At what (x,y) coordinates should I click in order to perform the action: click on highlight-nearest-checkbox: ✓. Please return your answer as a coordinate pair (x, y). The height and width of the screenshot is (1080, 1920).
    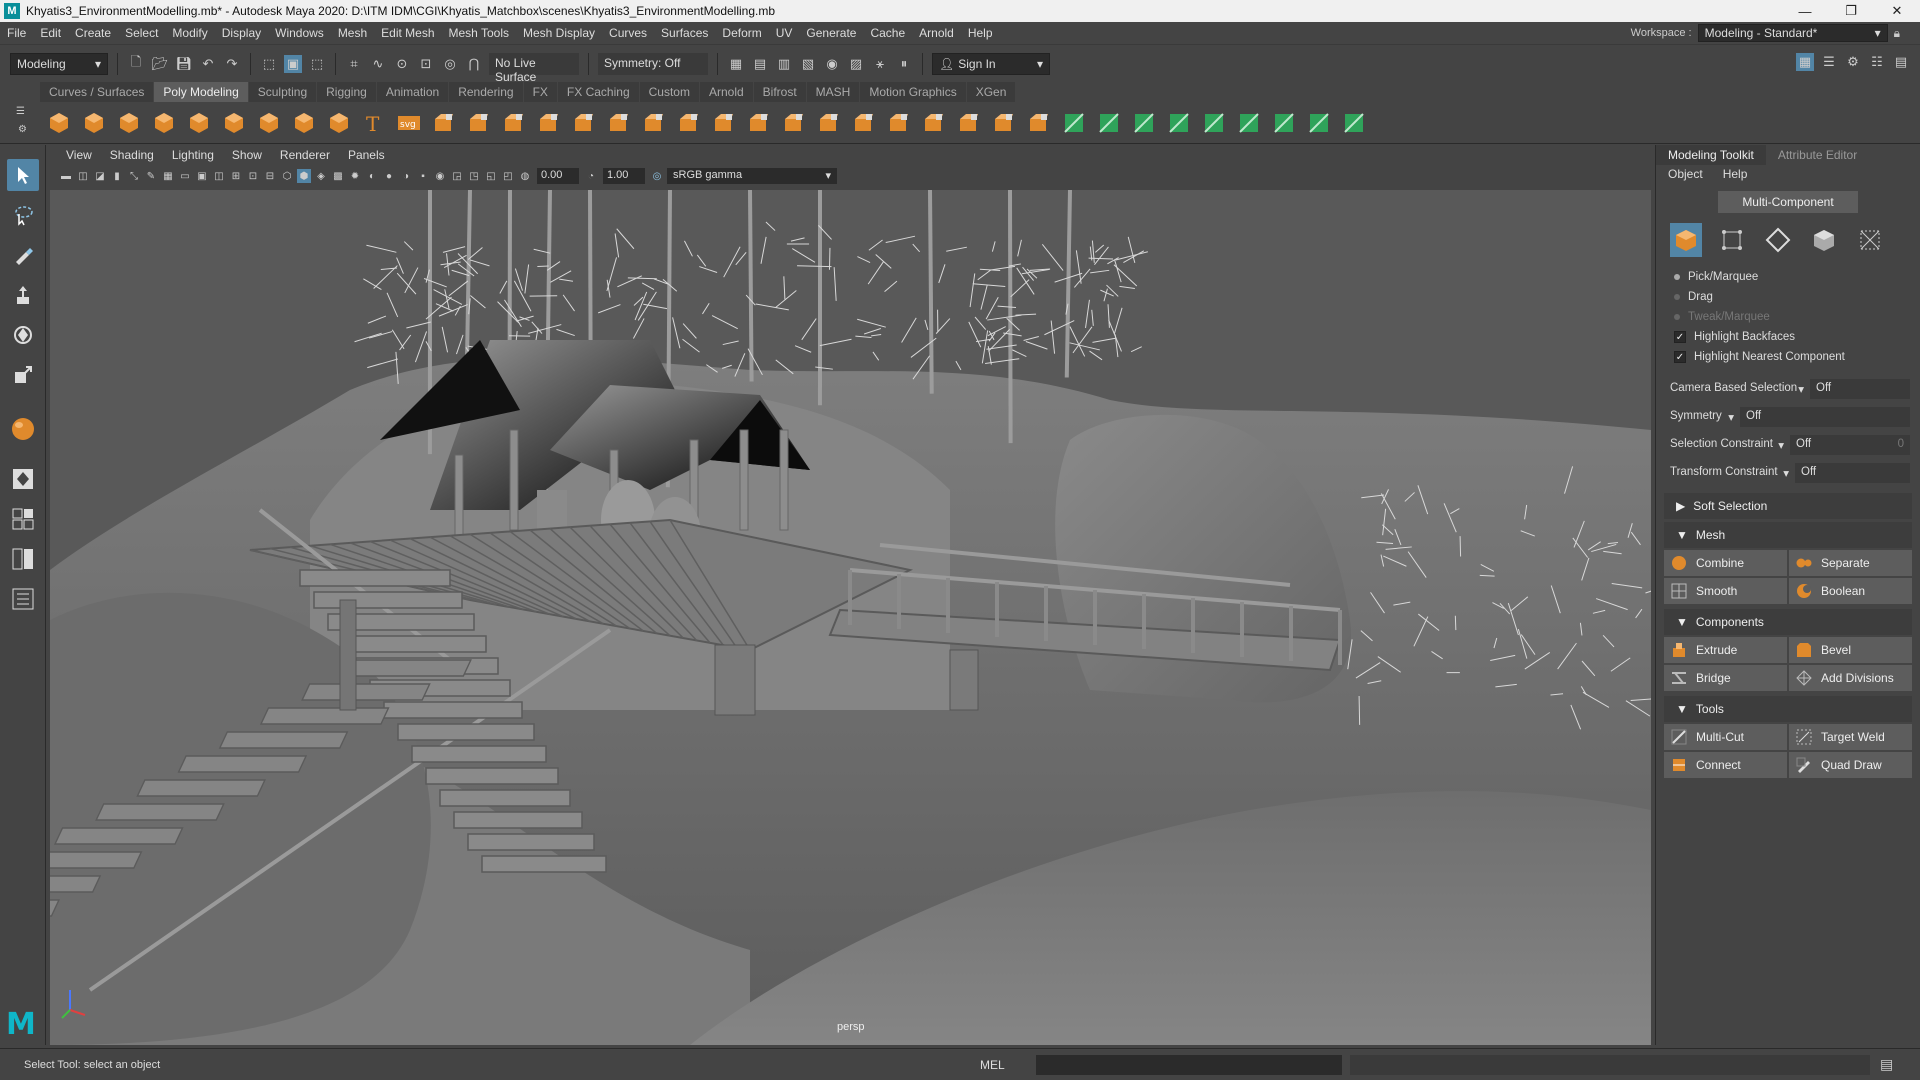
    Looking at the image, I should click on (1680, 357).